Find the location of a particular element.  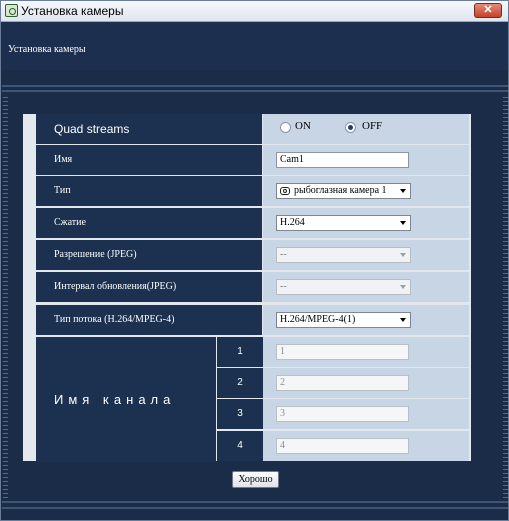

refresh-interval-row: Интервал обновления(JPEG) -- is located at coordinates (252, 287).